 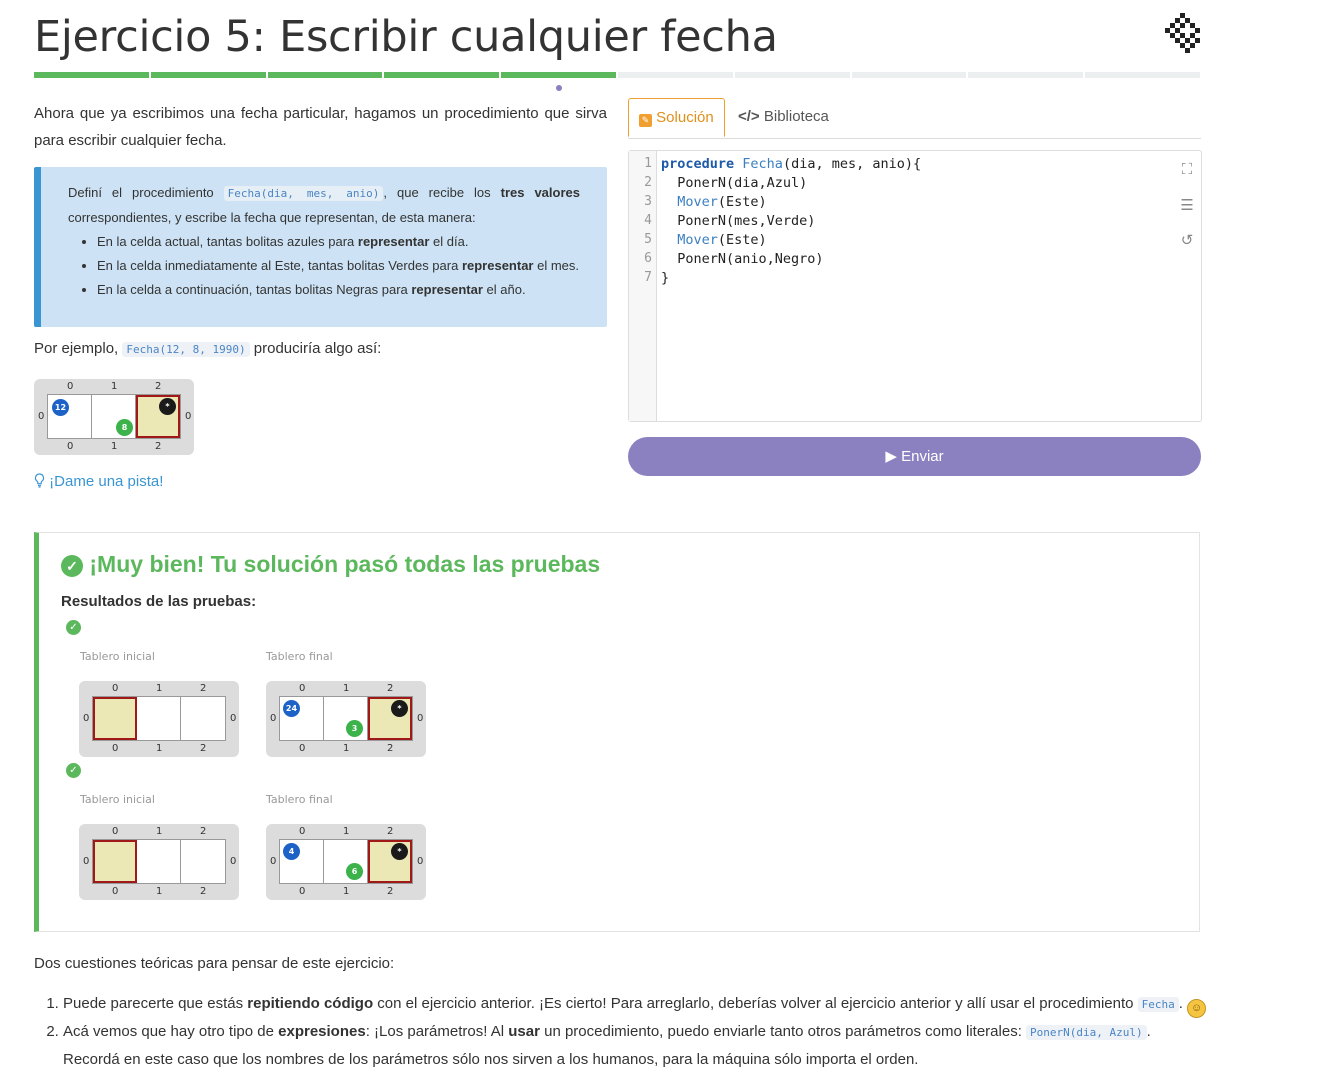 What do you see at coordinates (891, 456) in the screenshot?
I see `play-icon: ▶` at bounding box center [891, 456].